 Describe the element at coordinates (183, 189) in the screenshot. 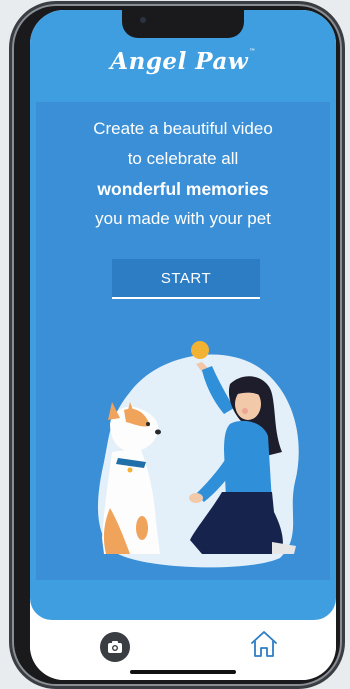

I see `hero-line-3: wonderful memories` at that location.